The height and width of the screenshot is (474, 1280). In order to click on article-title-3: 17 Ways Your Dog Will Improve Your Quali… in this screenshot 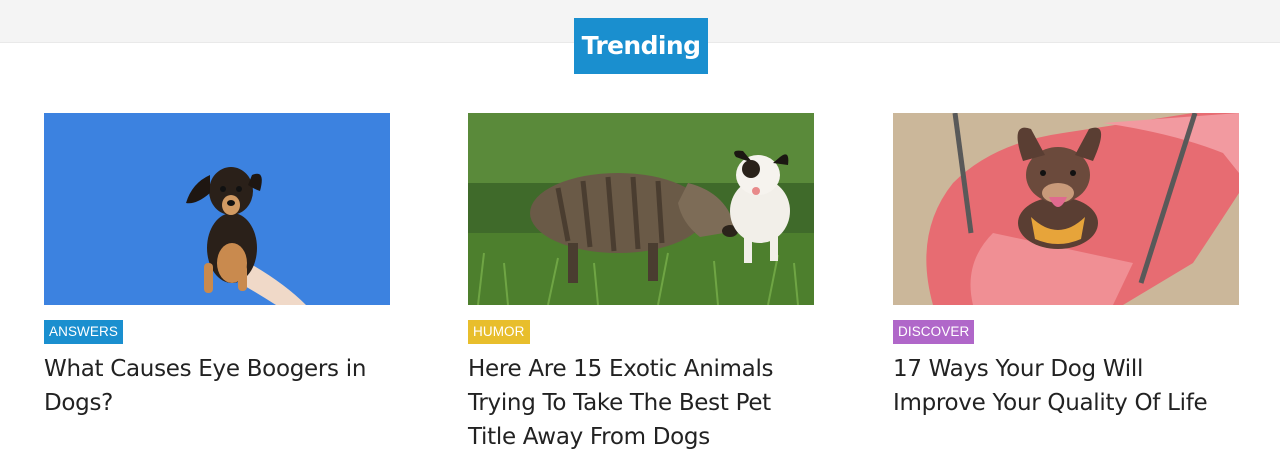, I will do `click(1066, 386)`.